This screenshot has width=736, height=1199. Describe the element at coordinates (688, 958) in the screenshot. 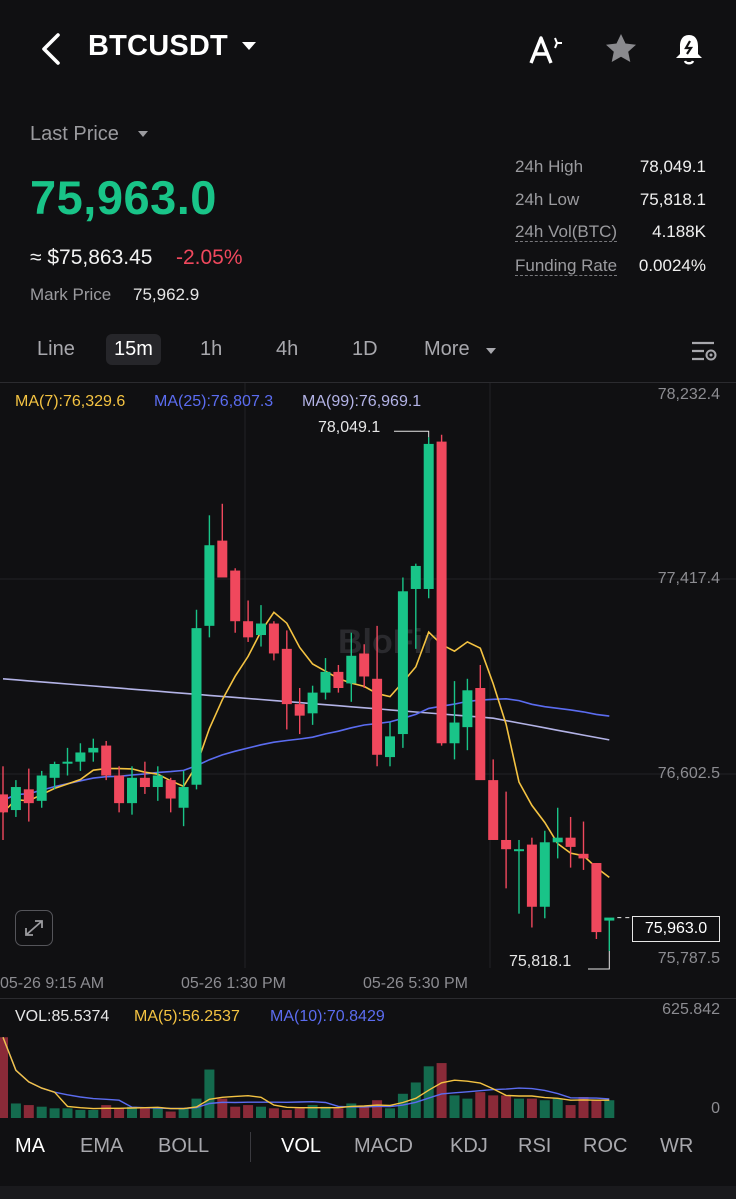

I see `price-axis-tick: 75,787.5` at that location.